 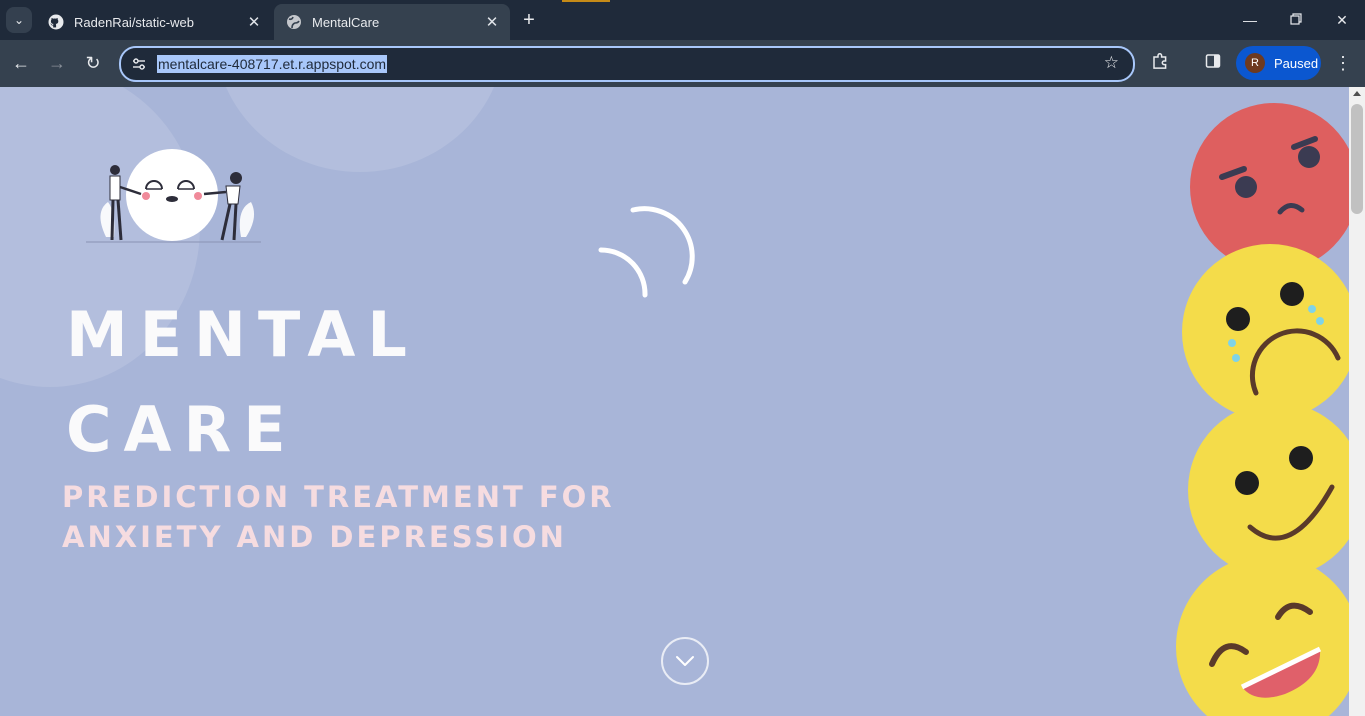 I want to click on chevron-down-icon, so click(x=685, y=663).